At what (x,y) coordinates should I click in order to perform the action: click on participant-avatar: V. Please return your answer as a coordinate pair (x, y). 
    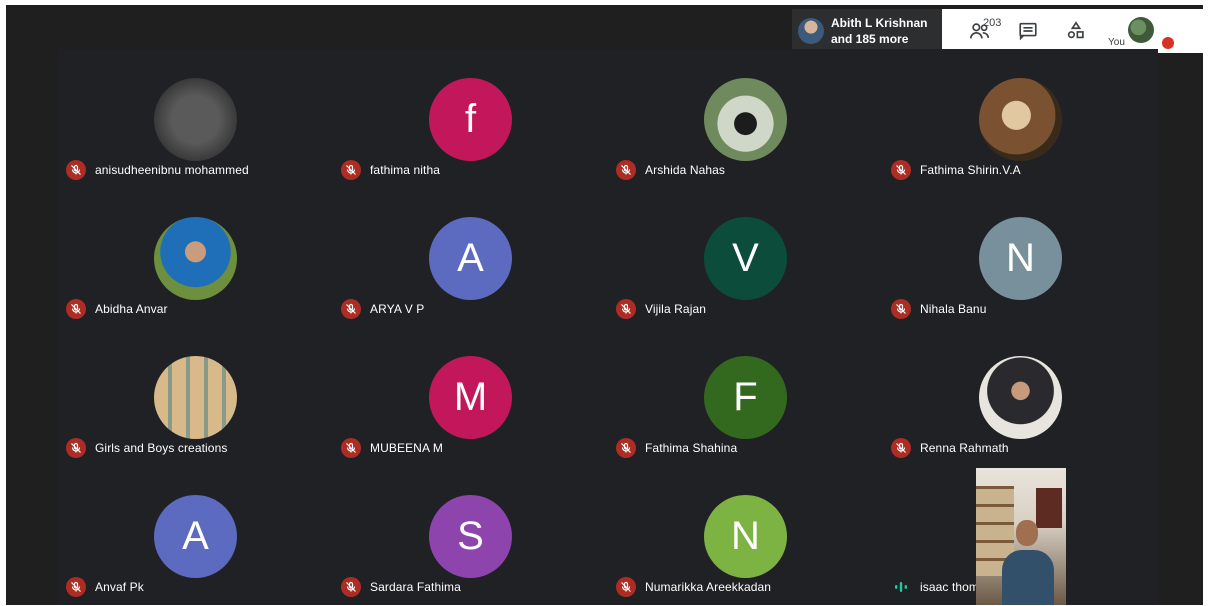
    Looking at the image, I should click on (745, 258).